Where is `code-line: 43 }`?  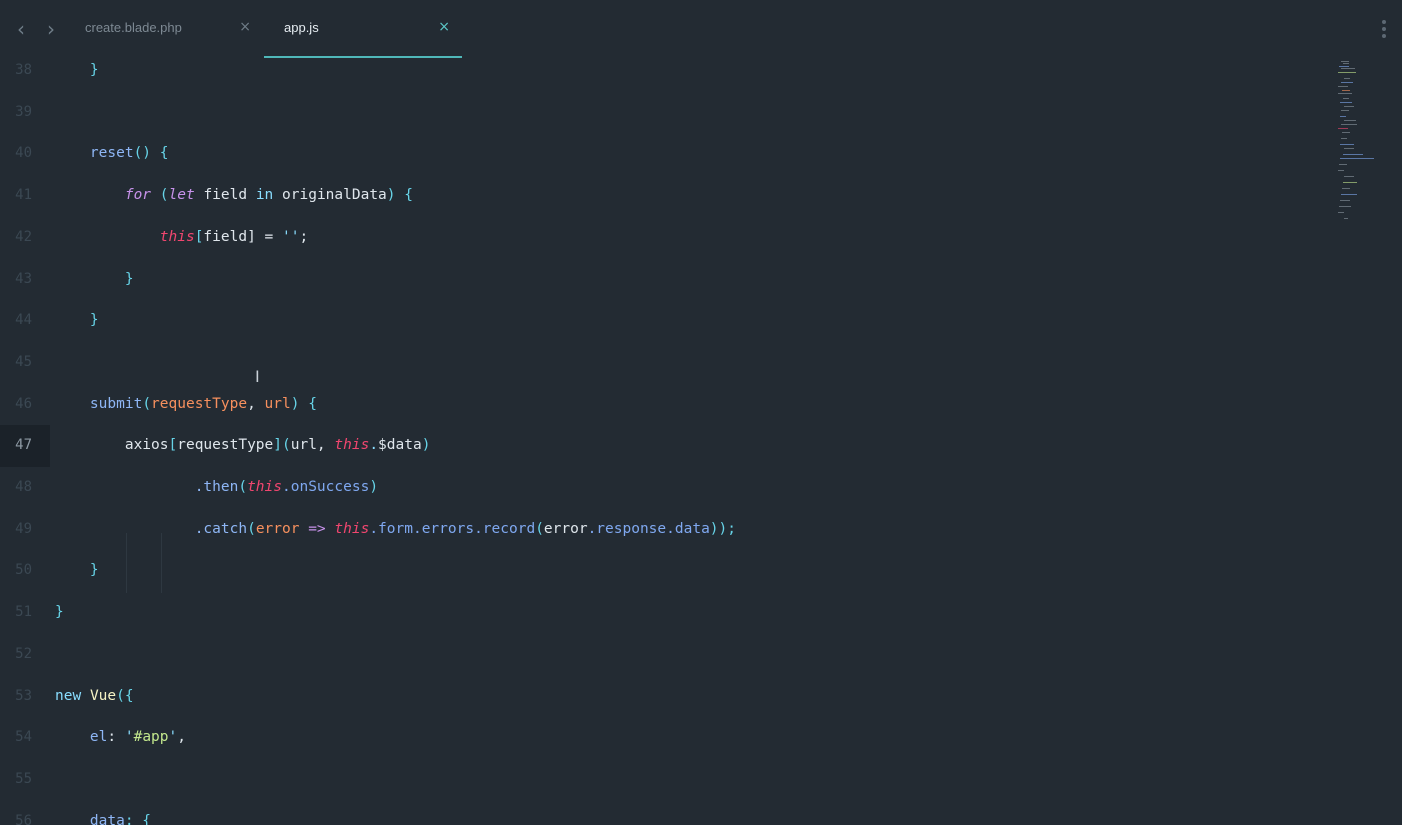
code-line: 43 } is located at coordinates (665, 280).